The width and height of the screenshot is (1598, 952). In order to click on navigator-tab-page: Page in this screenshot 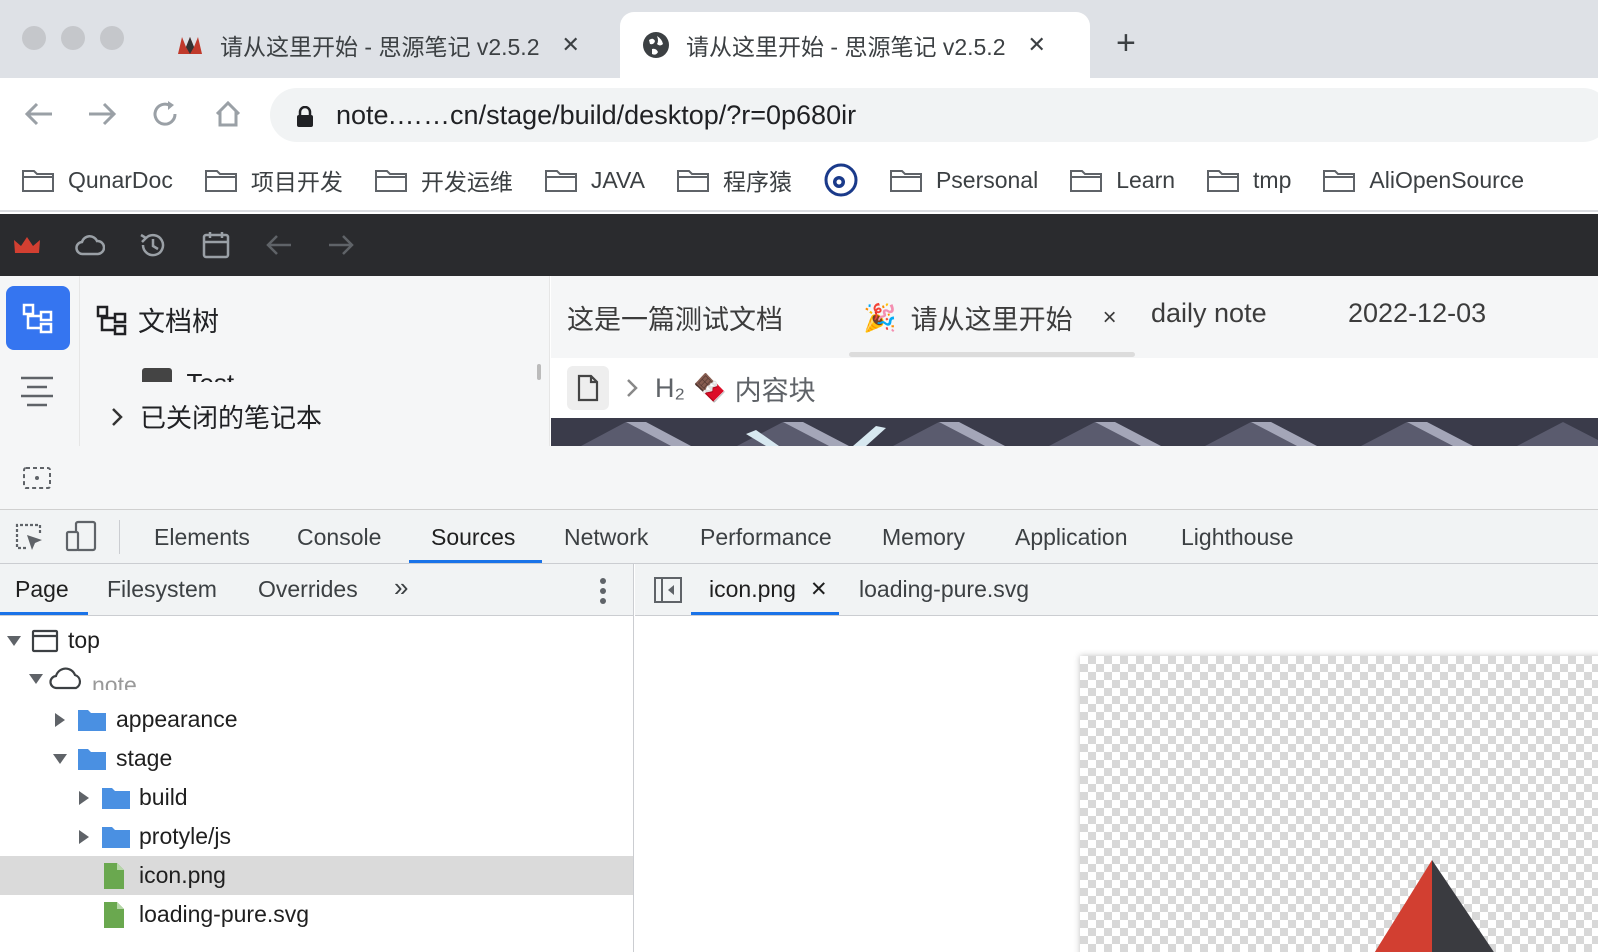, I will do `click(42, 589)`.